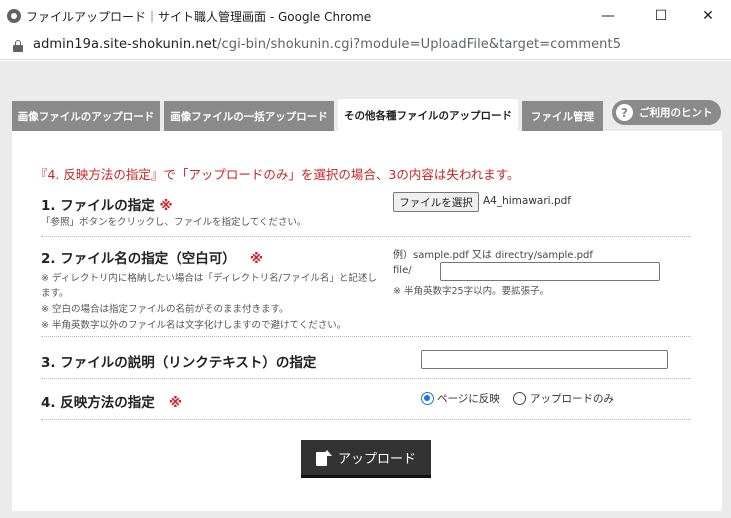 The width and height of the screenshot is (731, 518). I want to click on filename-input, so click(550, 271).